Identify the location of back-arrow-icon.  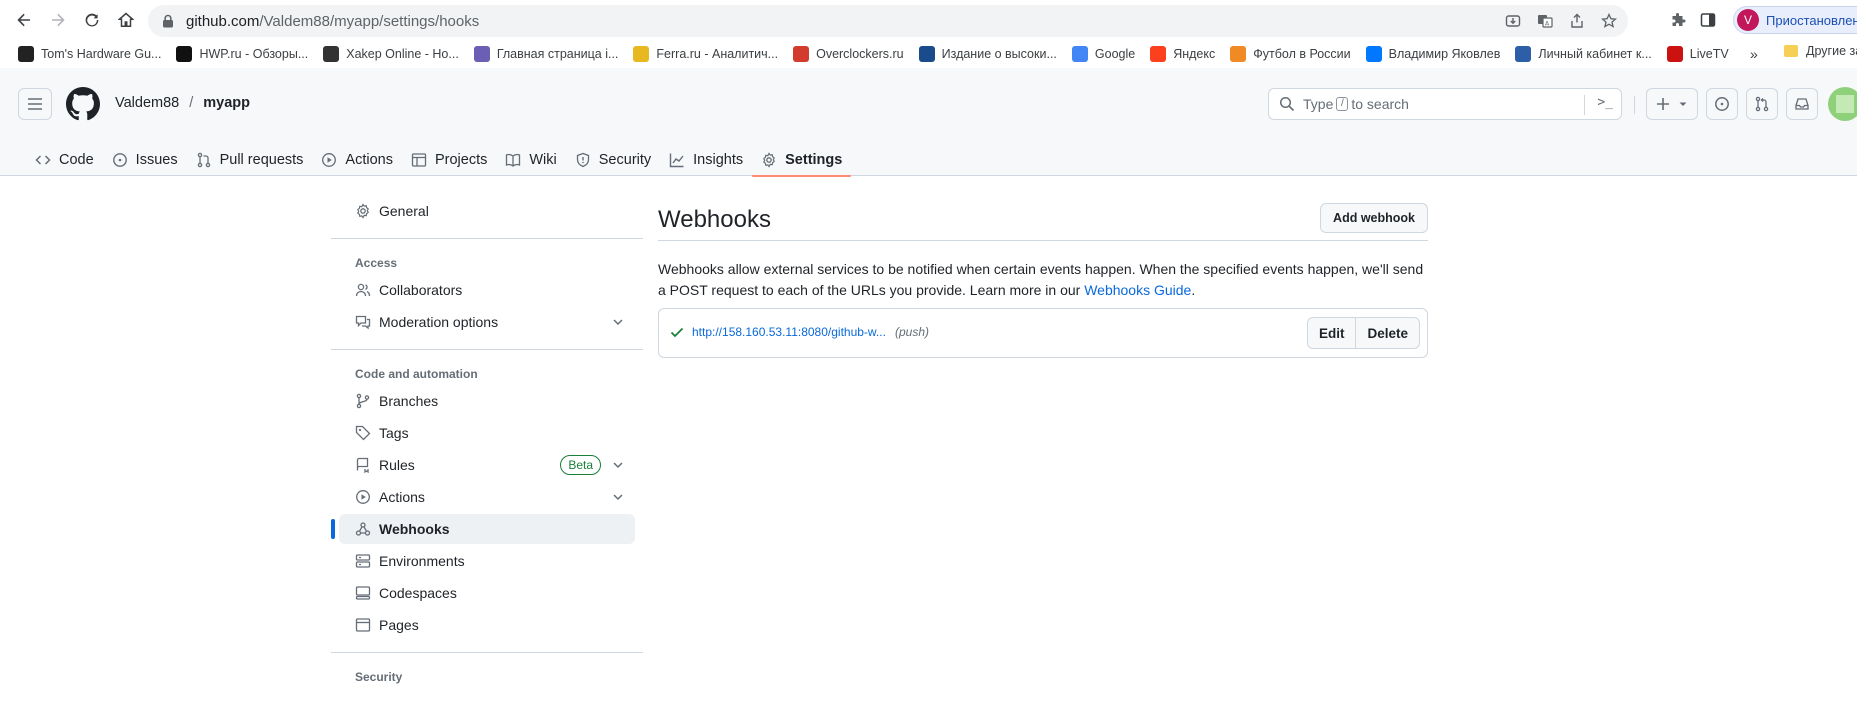
(24, 20).